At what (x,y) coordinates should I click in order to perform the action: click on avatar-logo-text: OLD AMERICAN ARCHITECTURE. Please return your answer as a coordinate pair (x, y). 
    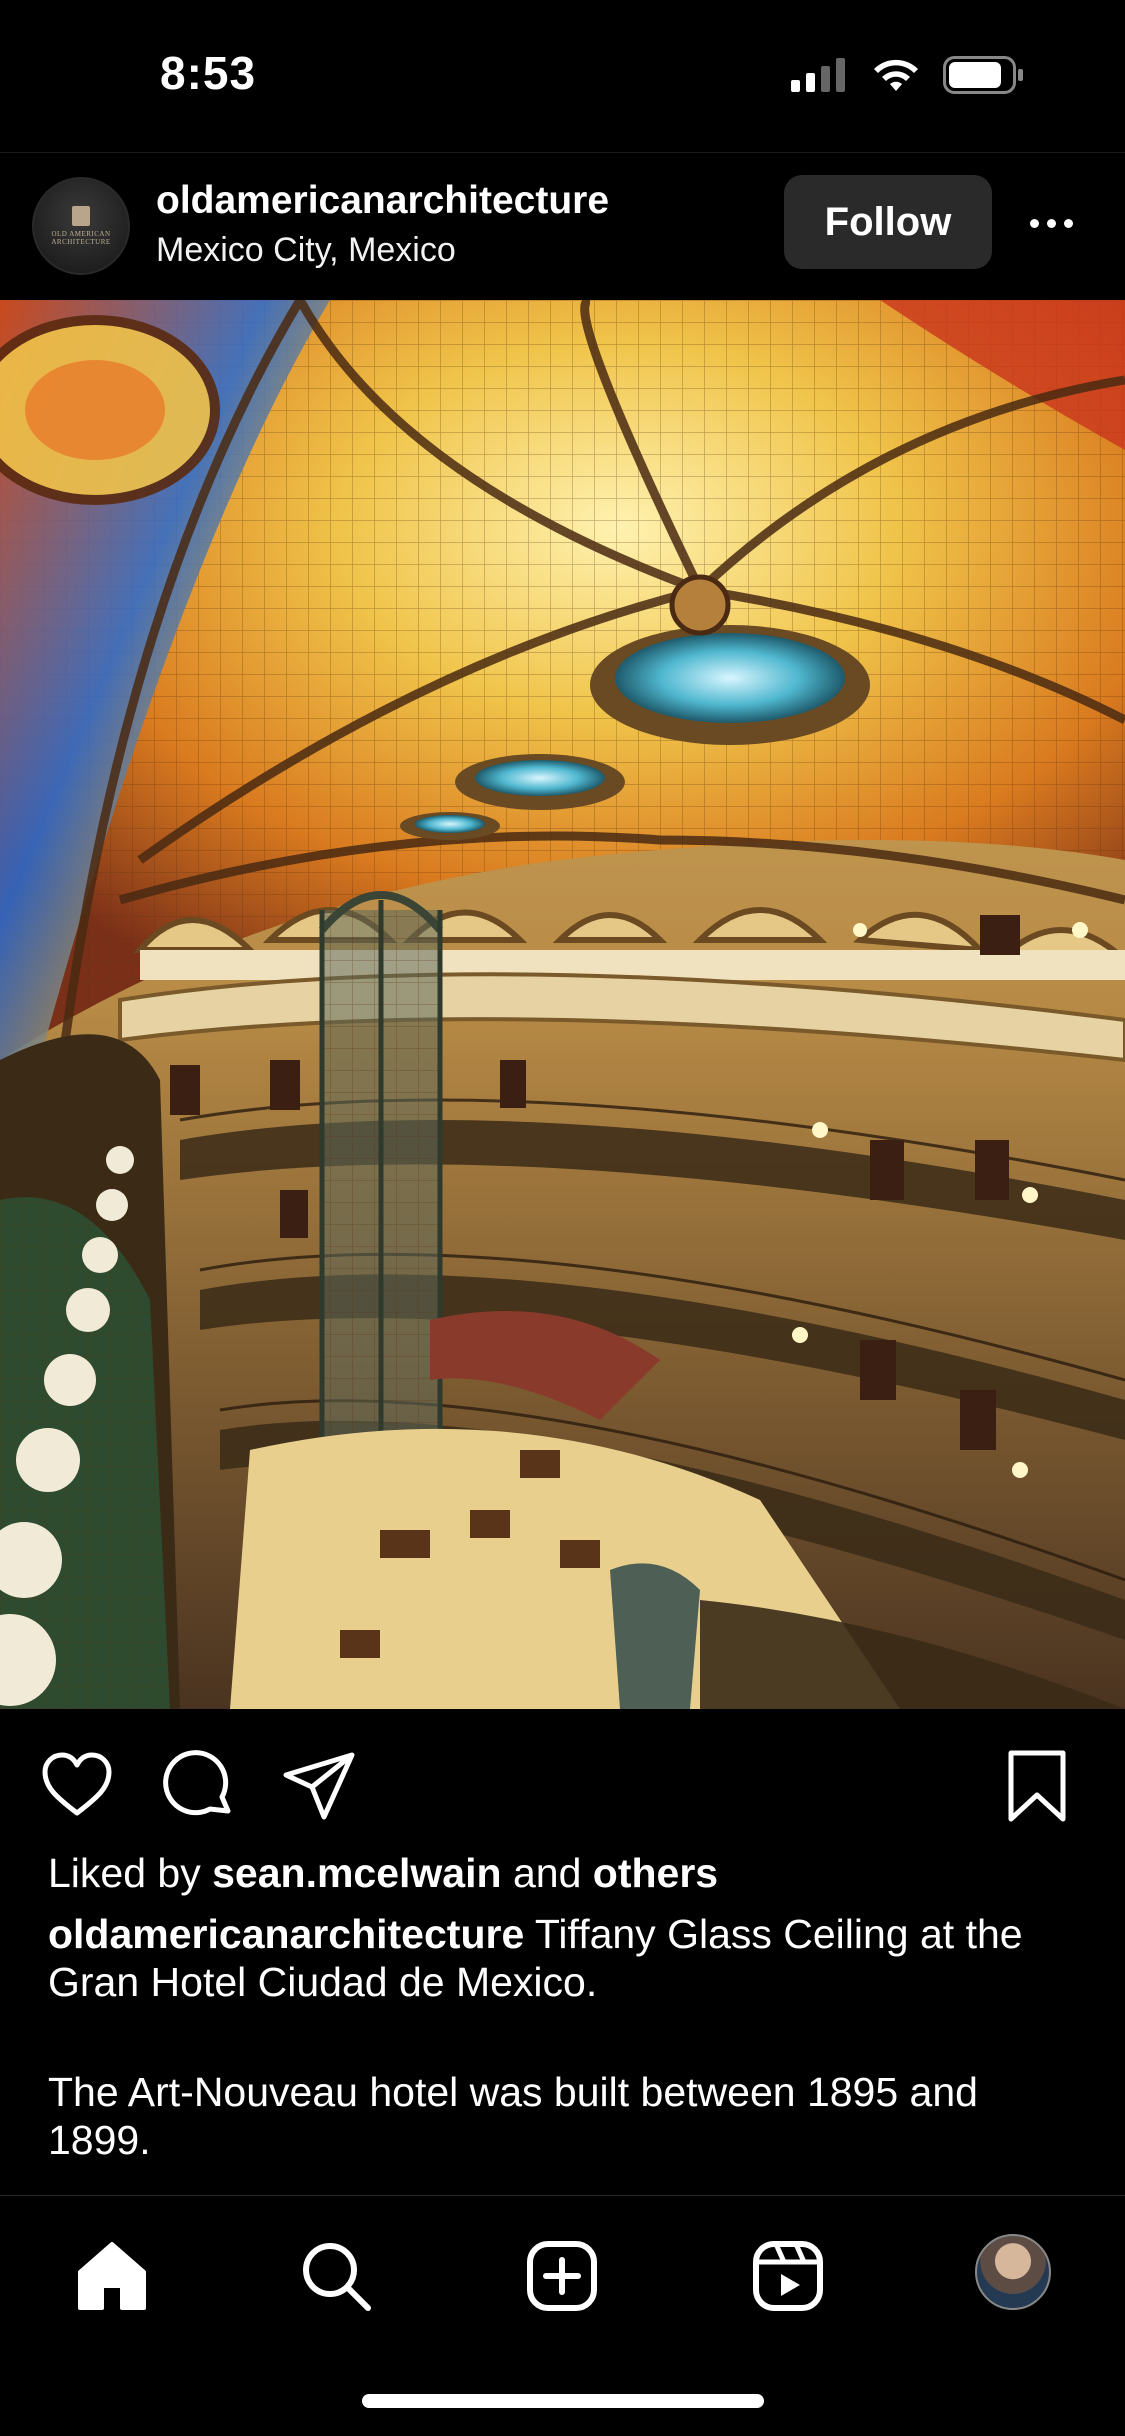
    Looking at the image, I should click on (81, 238).